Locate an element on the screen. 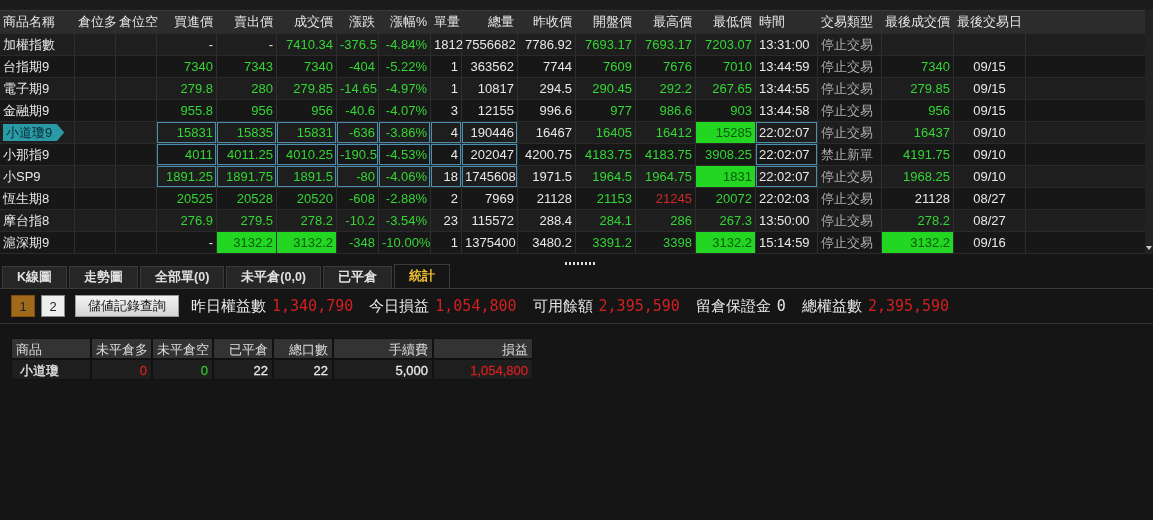  table-cell: -608 is located at coordinates (361, 198).